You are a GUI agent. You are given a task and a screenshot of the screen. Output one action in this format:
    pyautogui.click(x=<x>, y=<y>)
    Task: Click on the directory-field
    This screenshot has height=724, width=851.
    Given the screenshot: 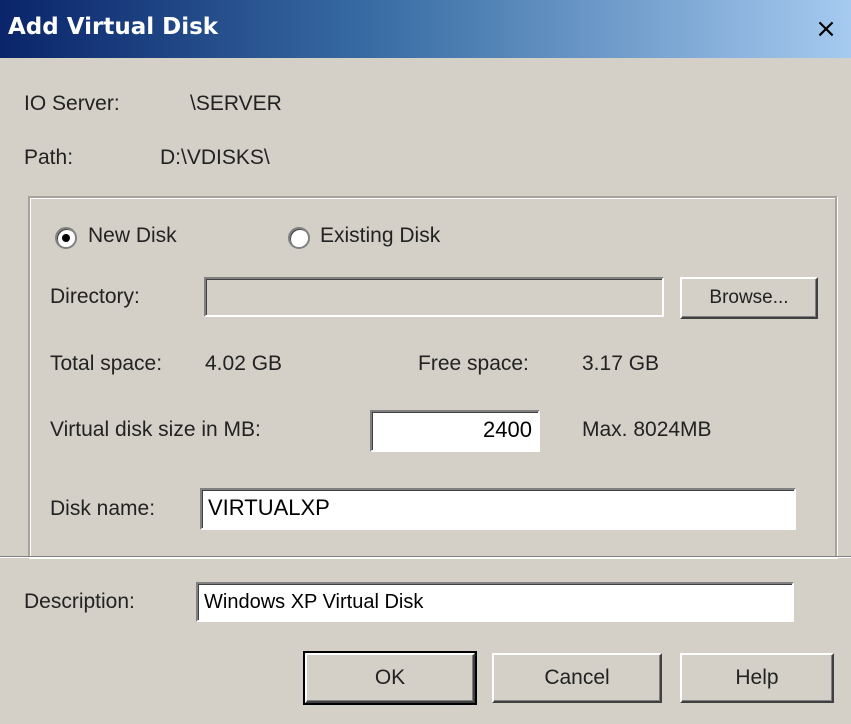 What is the action you would take?
    pyautogui.click(x=434, y=297)
    